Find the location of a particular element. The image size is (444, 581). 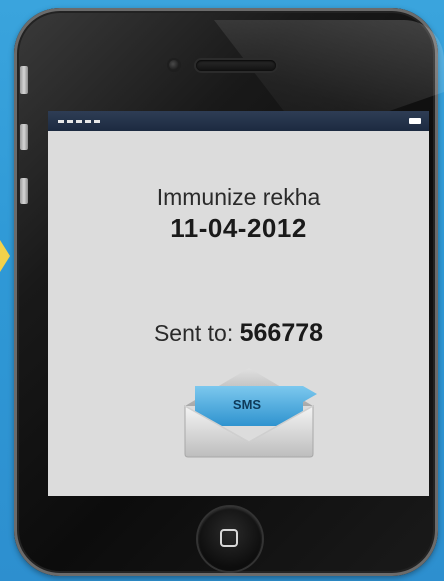

home-button is located at coordinates (230, 539).